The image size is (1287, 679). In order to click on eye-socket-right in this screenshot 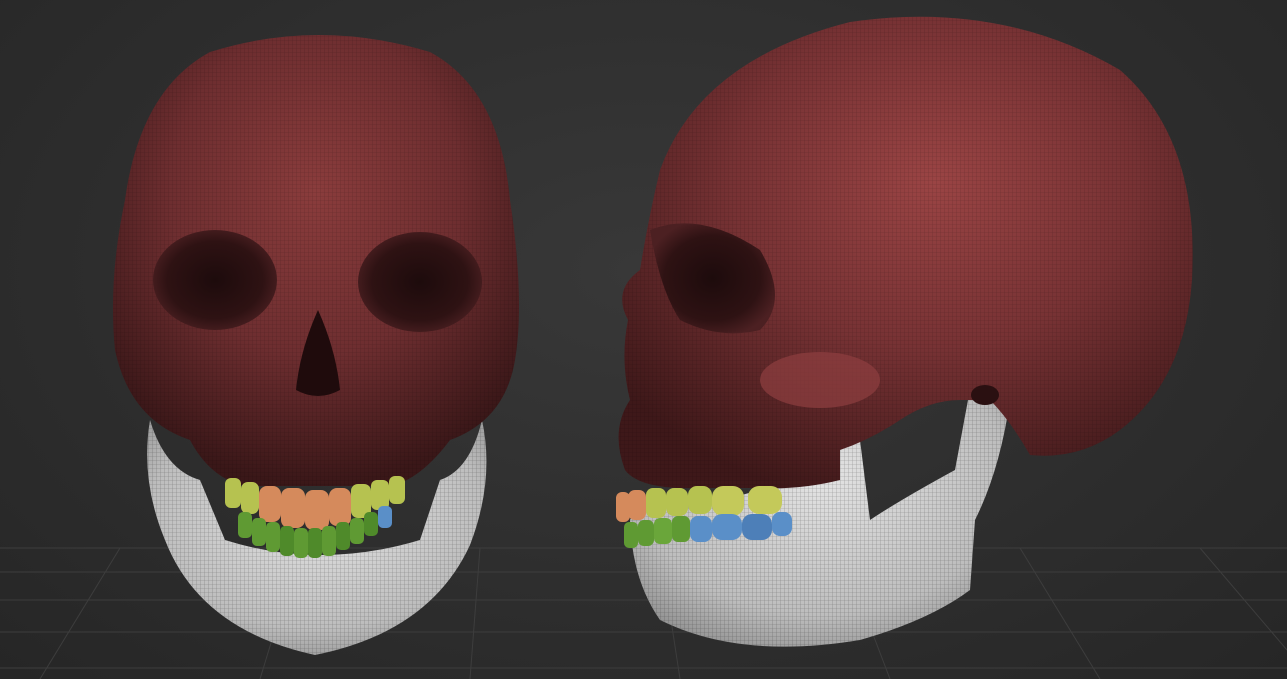, I will do `click(420, 282)`.